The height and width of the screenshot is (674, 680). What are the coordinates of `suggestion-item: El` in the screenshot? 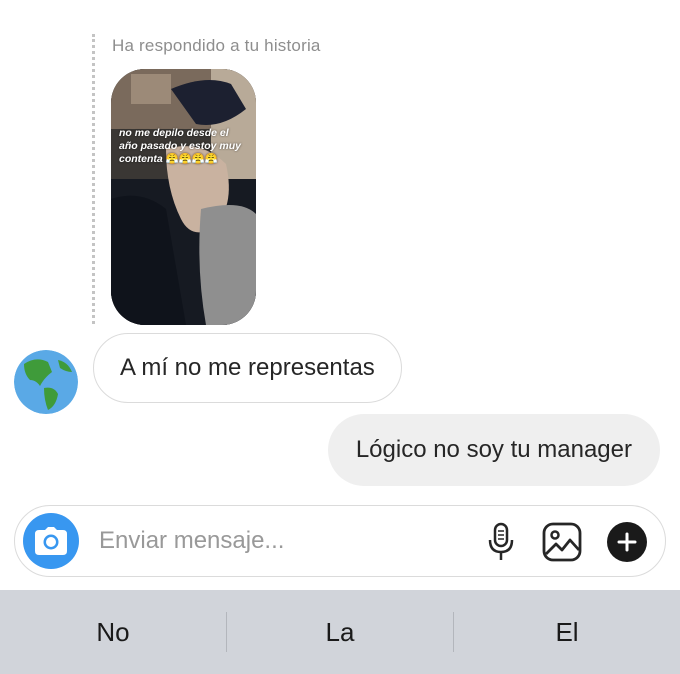 It's located at (567, 632).